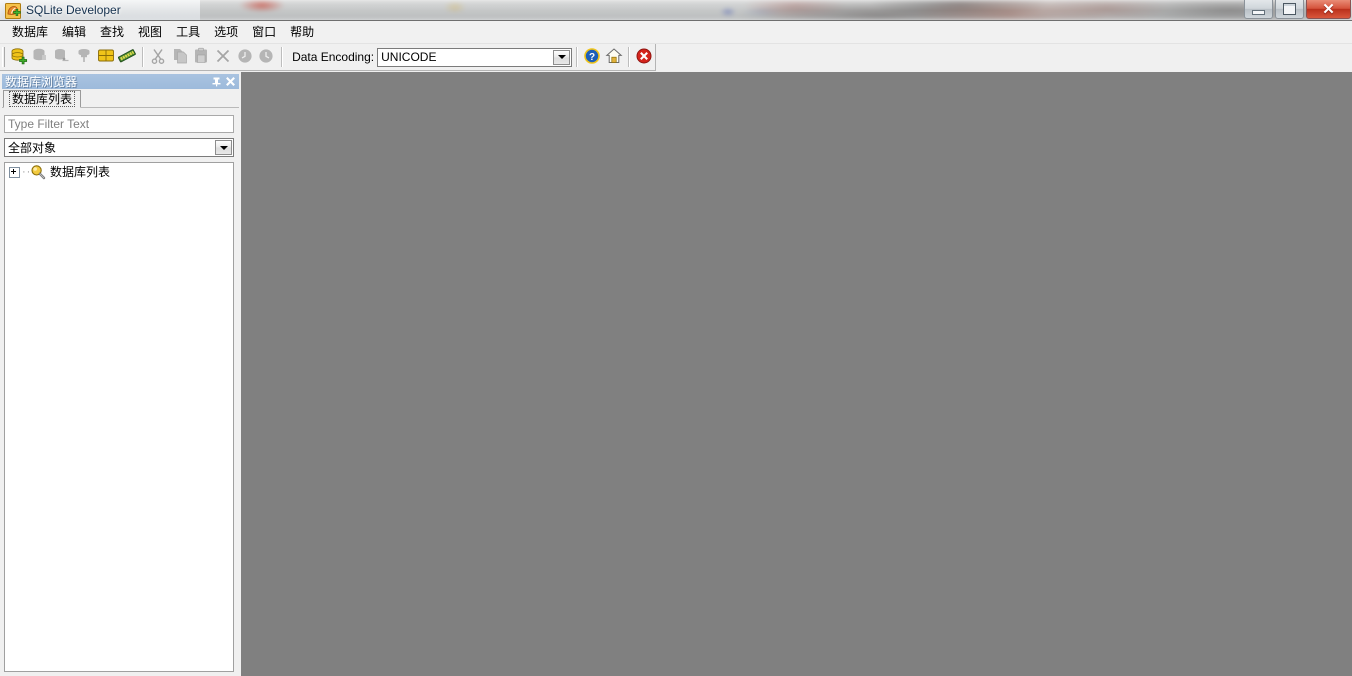 This screenshot has width=1352, height=676. Describe the element at coordinates (150, 32) in the screenshot. I see `menu-view: 视图` at that location.